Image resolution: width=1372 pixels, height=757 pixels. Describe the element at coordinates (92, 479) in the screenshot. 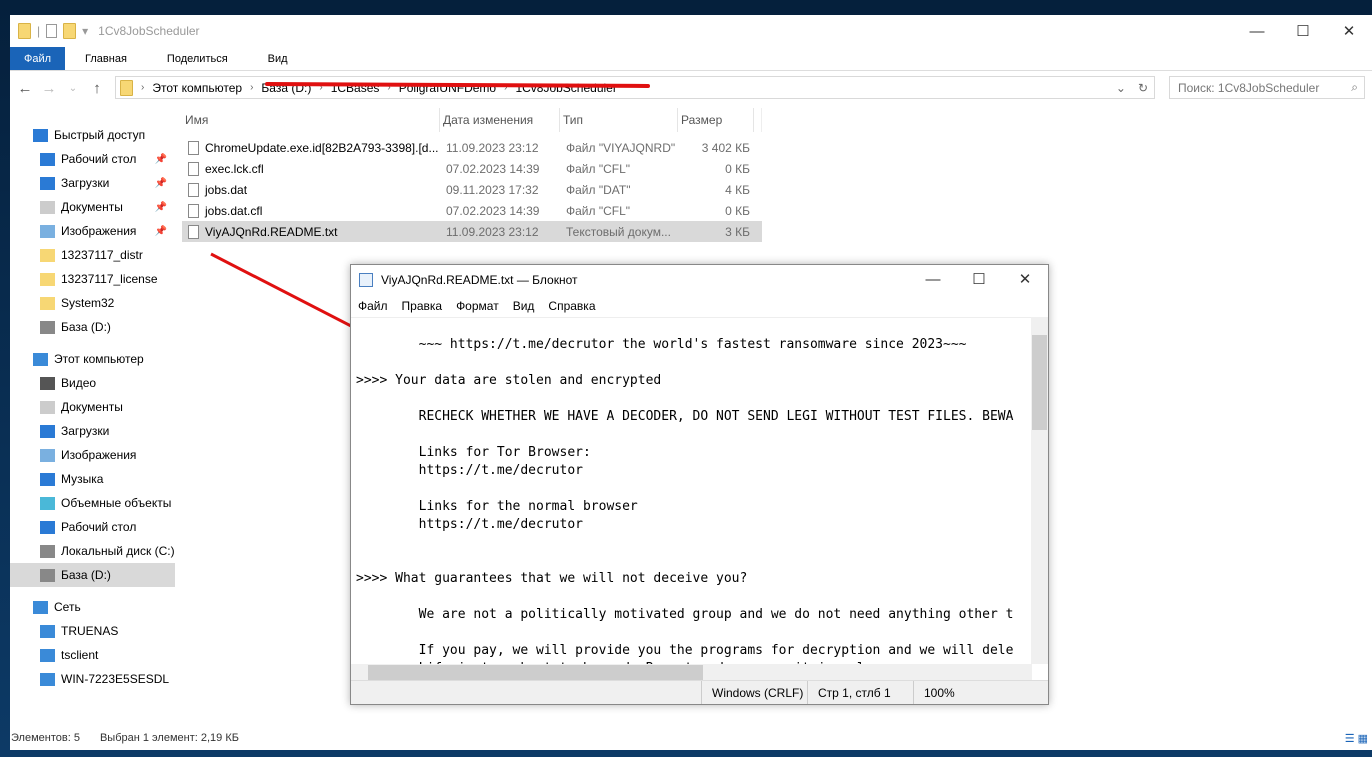

I see `sidebar-item: Музыка` at that location.